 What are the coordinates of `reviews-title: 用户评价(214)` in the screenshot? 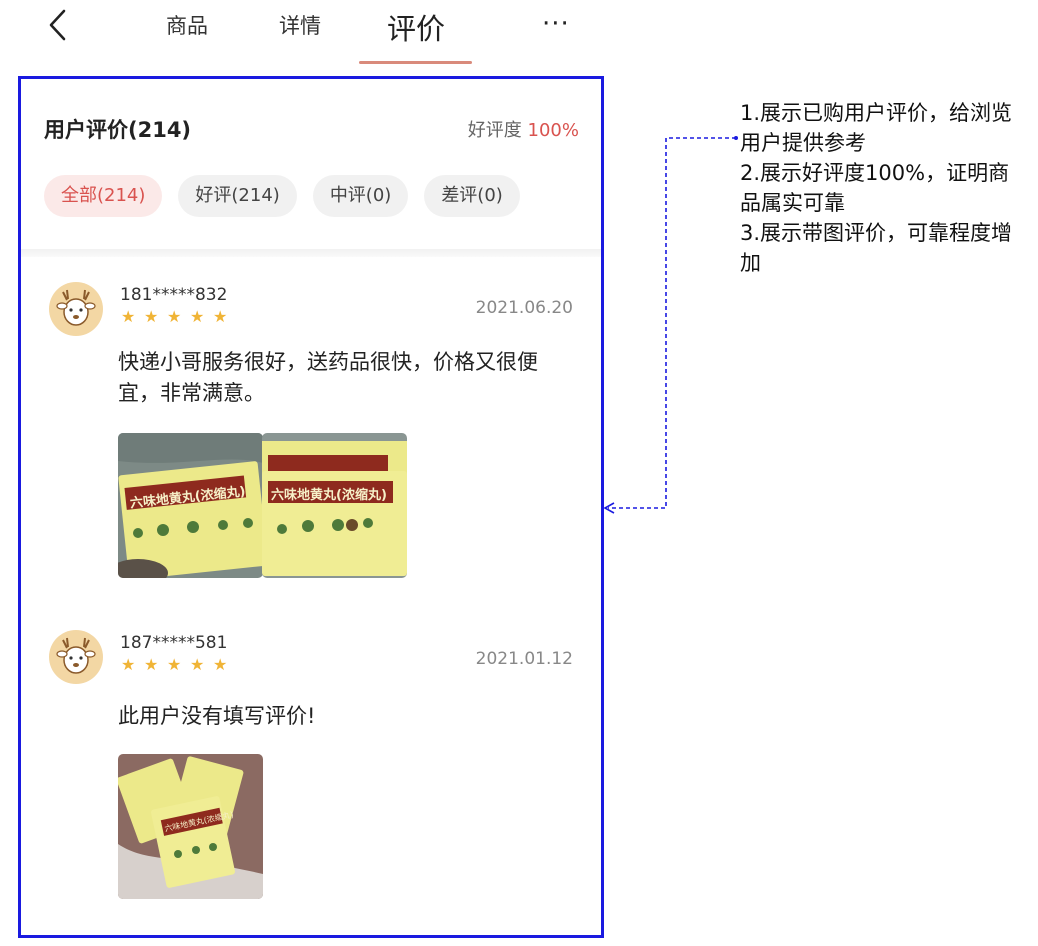 It's located at (118, 130).